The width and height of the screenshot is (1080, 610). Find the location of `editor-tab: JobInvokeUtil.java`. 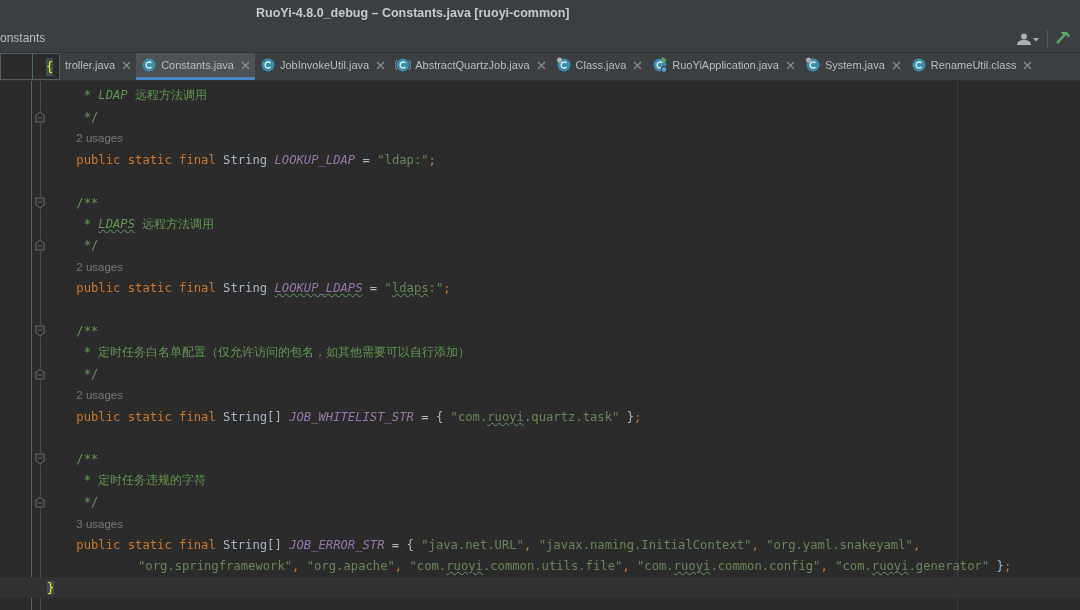

editor-tab: JobInvokeUtil.java is located at coordinates (322, 66).